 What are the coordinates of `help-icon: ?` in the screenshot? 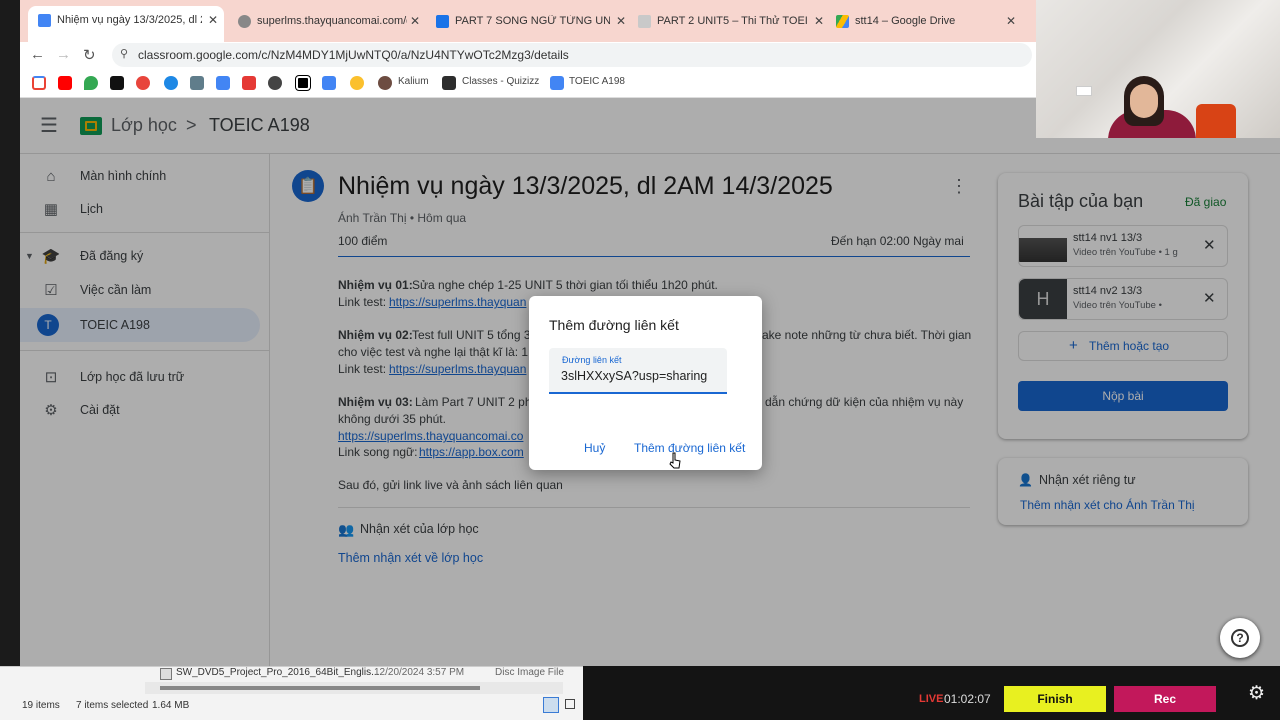 It's located at (1240, 638).